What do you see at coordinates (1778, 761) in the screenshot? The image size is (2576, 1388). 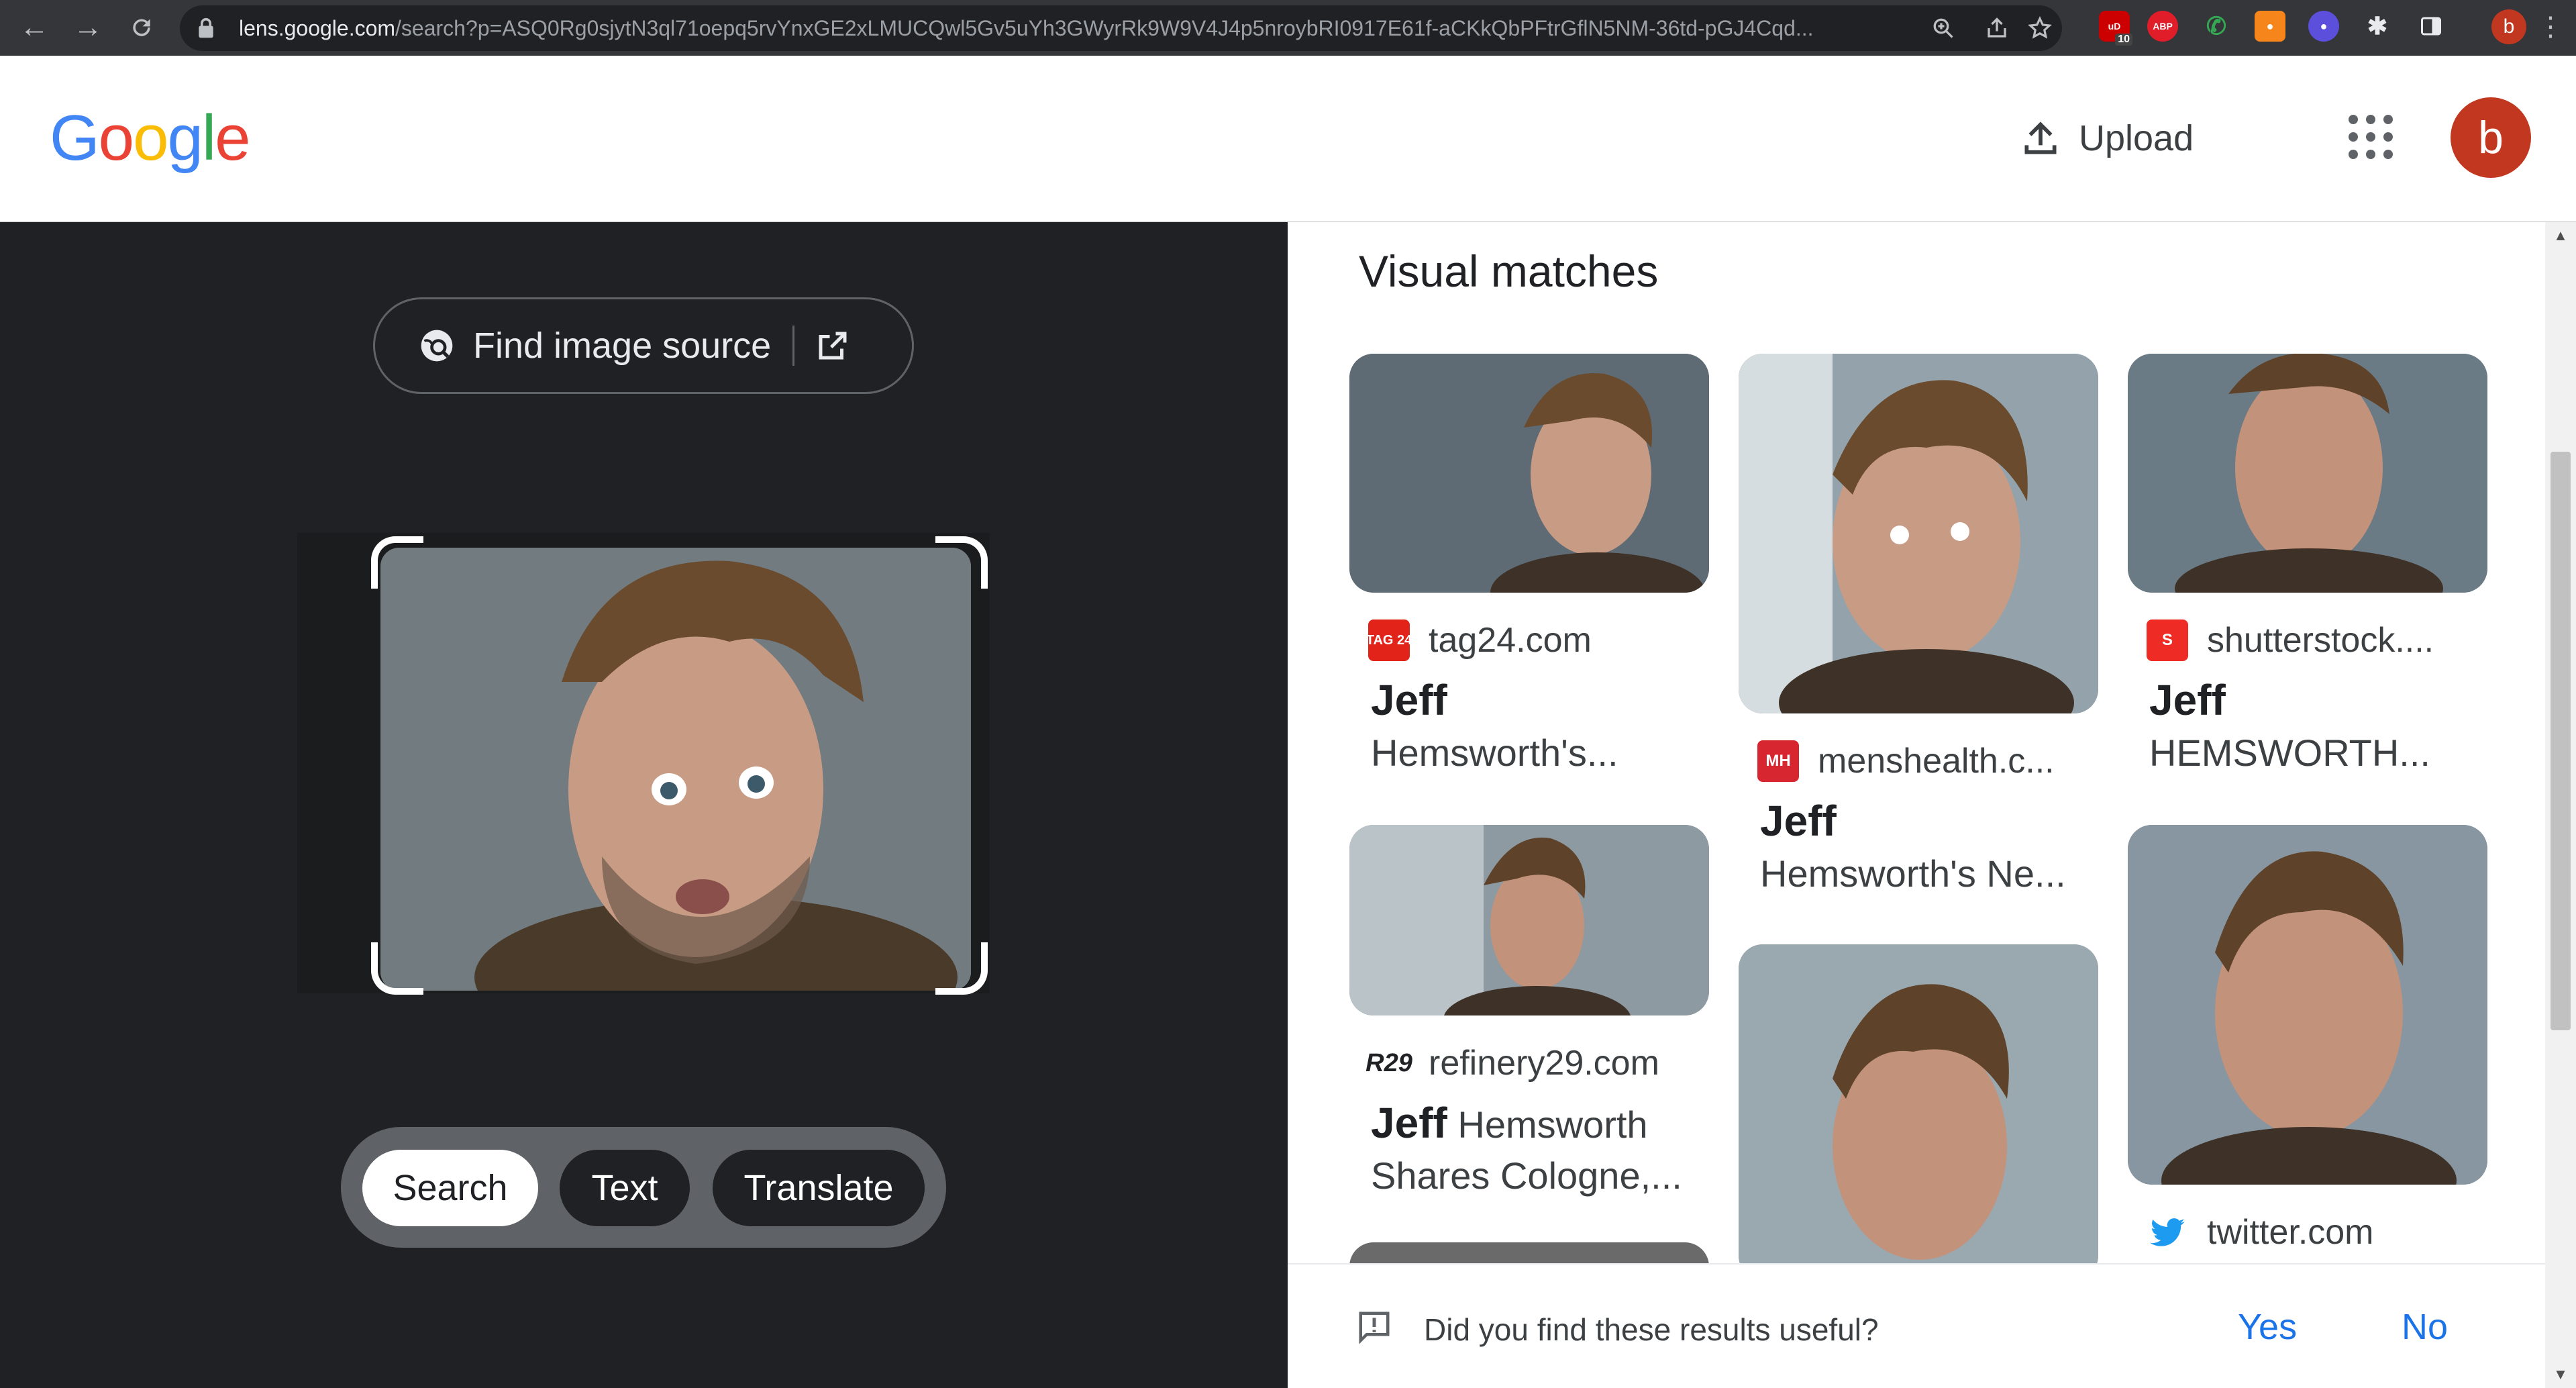 I see `menshealth-favicon-icon: MH` at bounding box center [1778, 761].